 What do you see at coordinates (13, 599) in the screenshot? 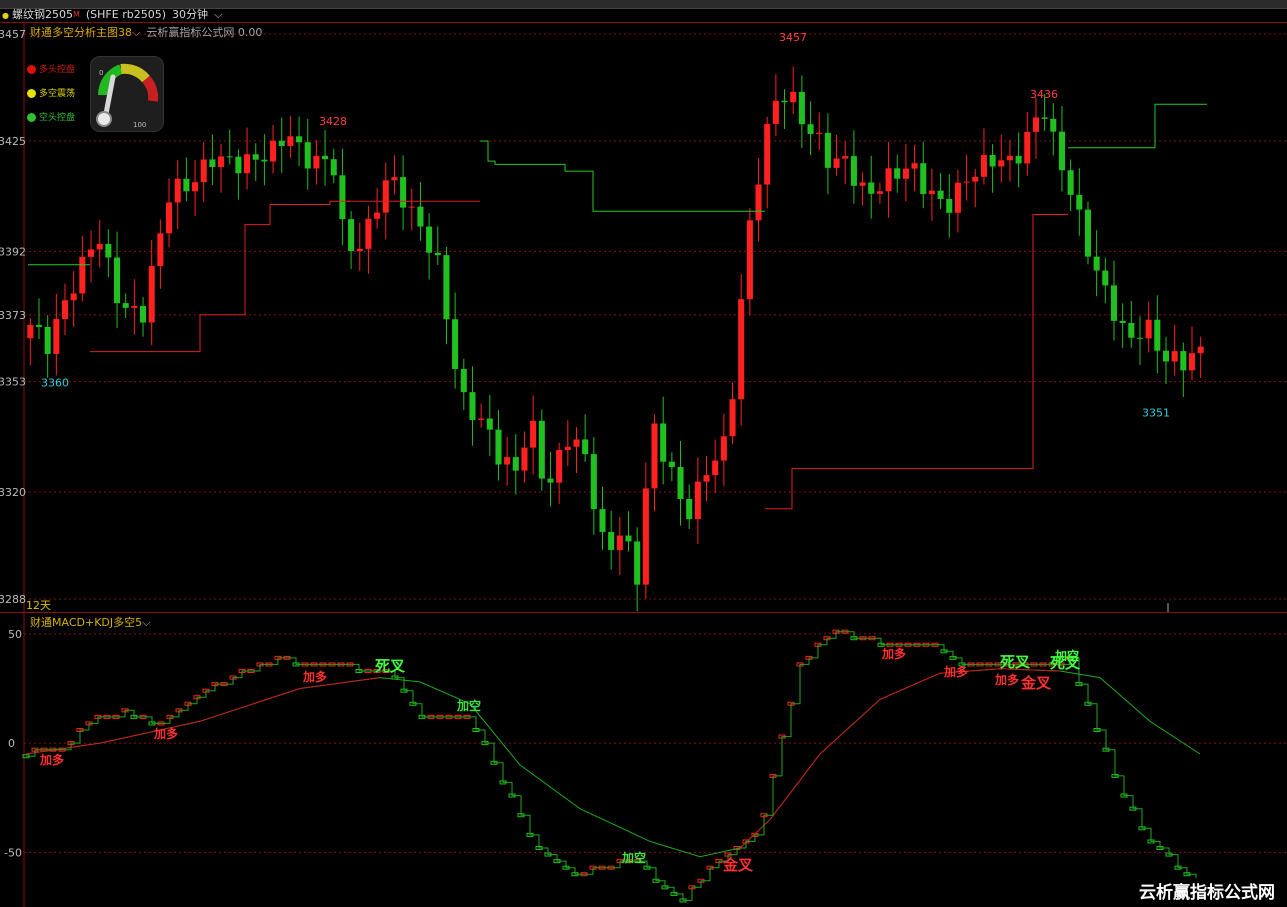
I see `y-tick-label: 3288` at bounding box center [13, 599].